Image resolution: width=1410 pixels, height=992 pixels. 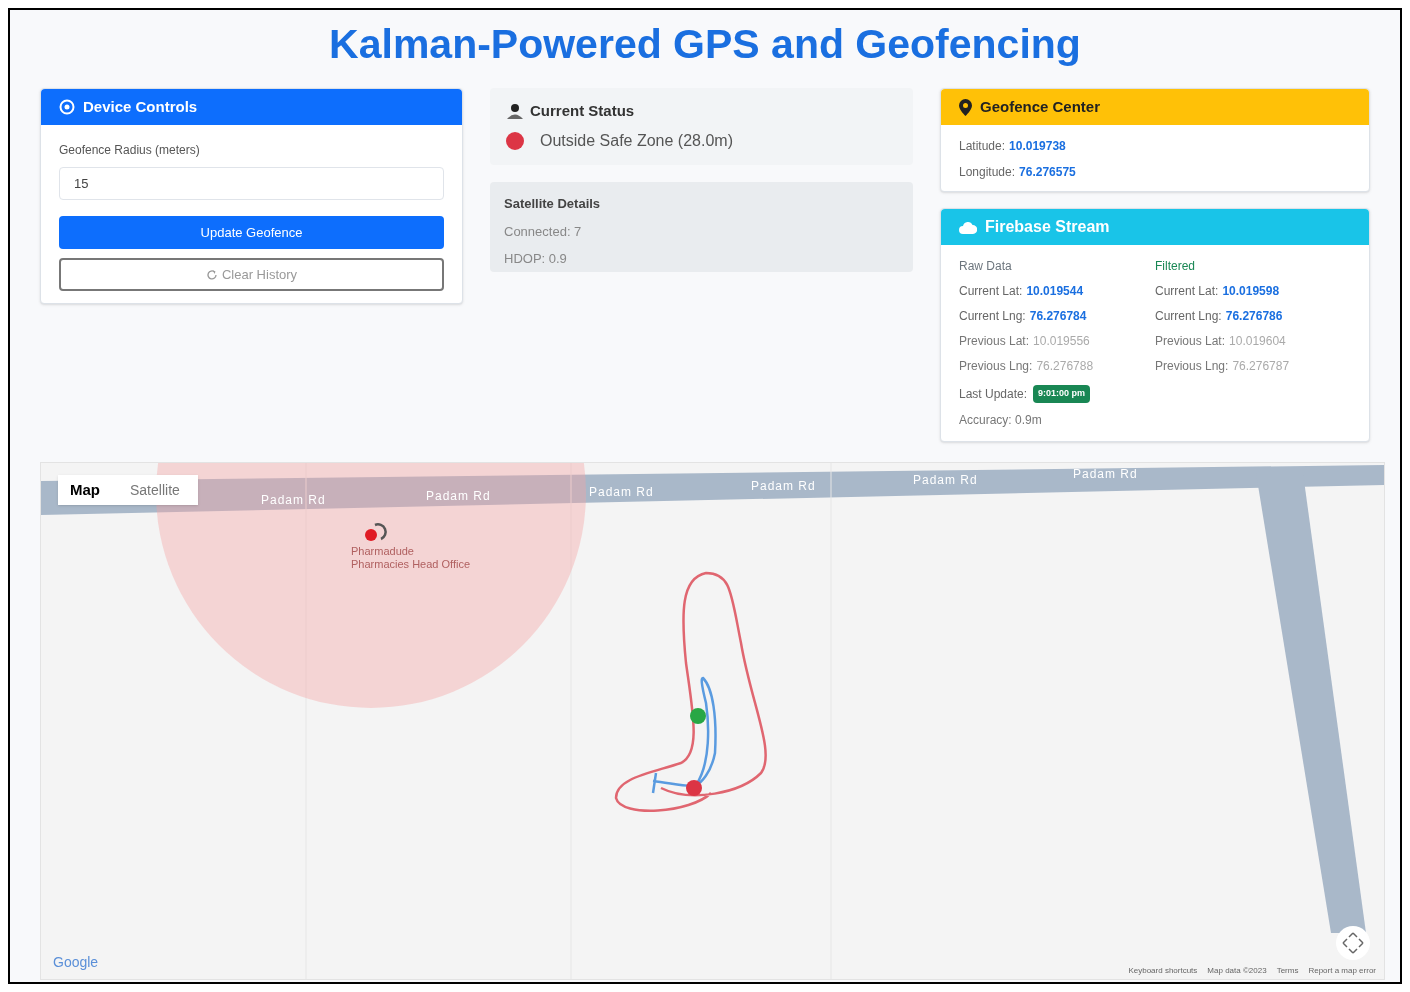 I want to click on map-footer-link: Map data ©2023, so click(x=1237, y=971).